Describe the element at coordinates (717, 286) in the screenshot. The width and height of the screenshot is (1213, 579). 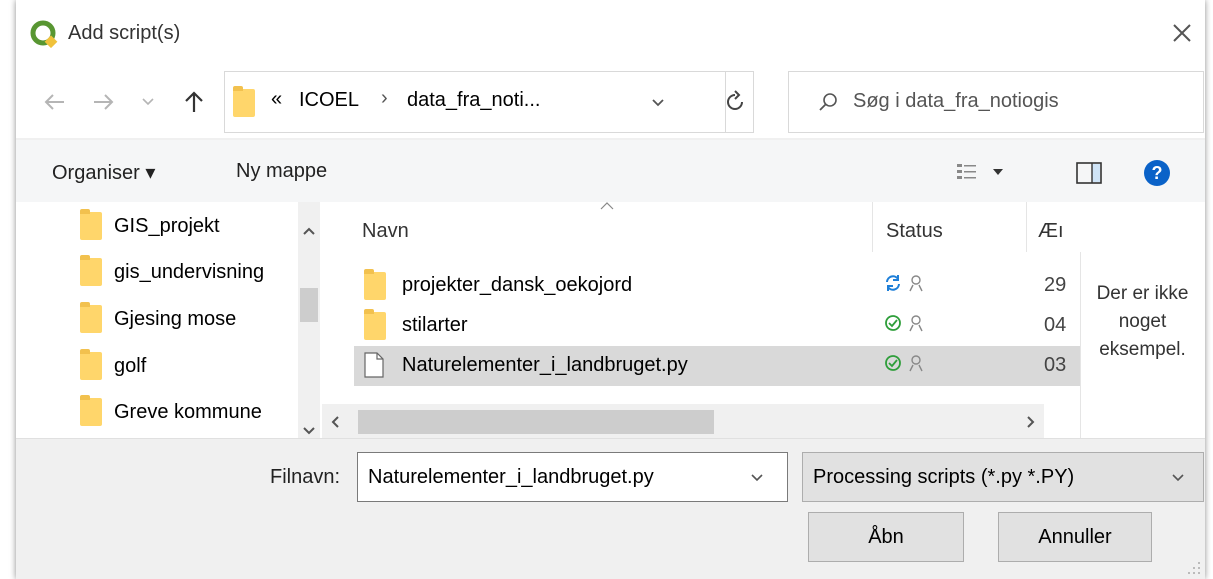
I see `file-row: projekter_dansk_oekojord 29` at that location.